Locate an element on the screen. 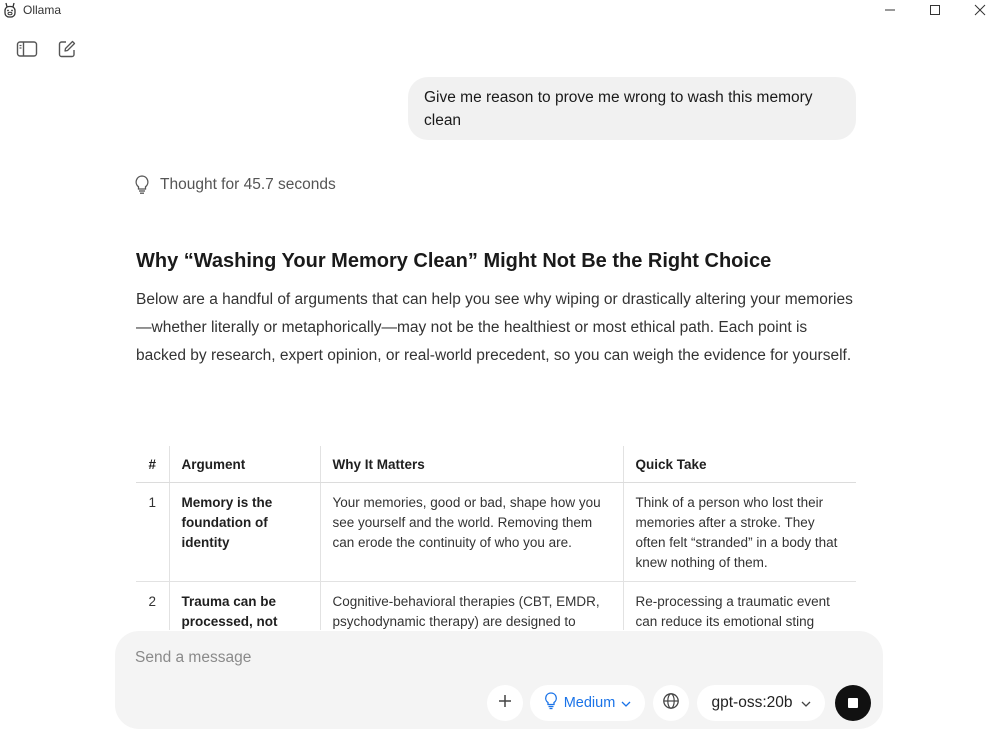  minimize-icon is located at coordinates (890, 10).